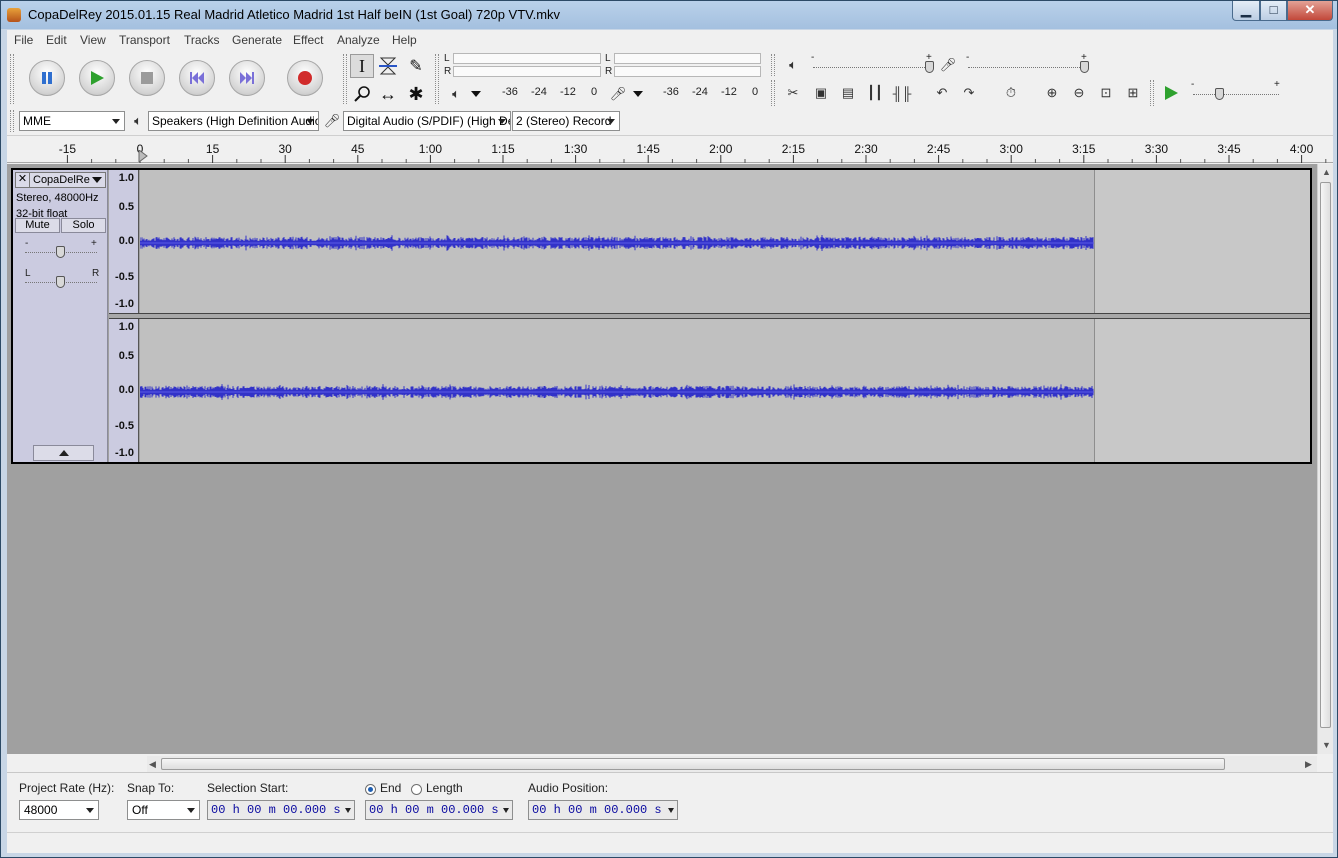 This screenshot has width=1338, height=858. I want to click on timeshift-tool: ↔, so click(388, 94).